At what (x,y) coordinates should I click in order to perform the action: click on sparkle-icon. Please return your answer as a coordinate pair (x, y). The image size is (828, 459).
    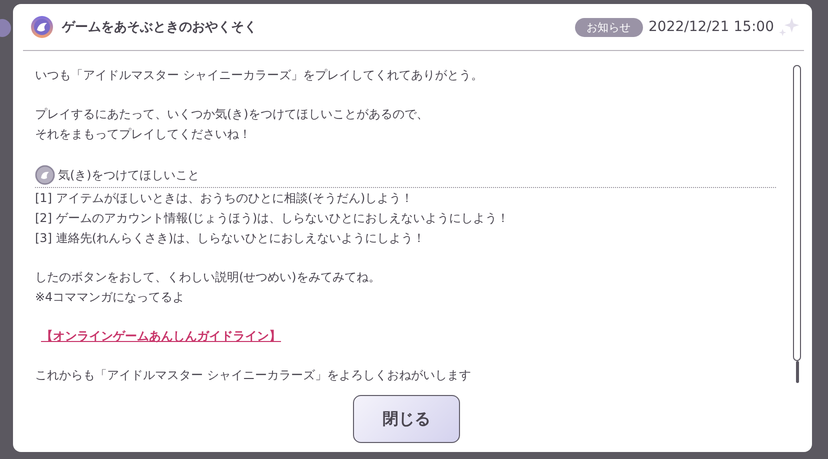
    Looking at the image, I should click on (789, 27).